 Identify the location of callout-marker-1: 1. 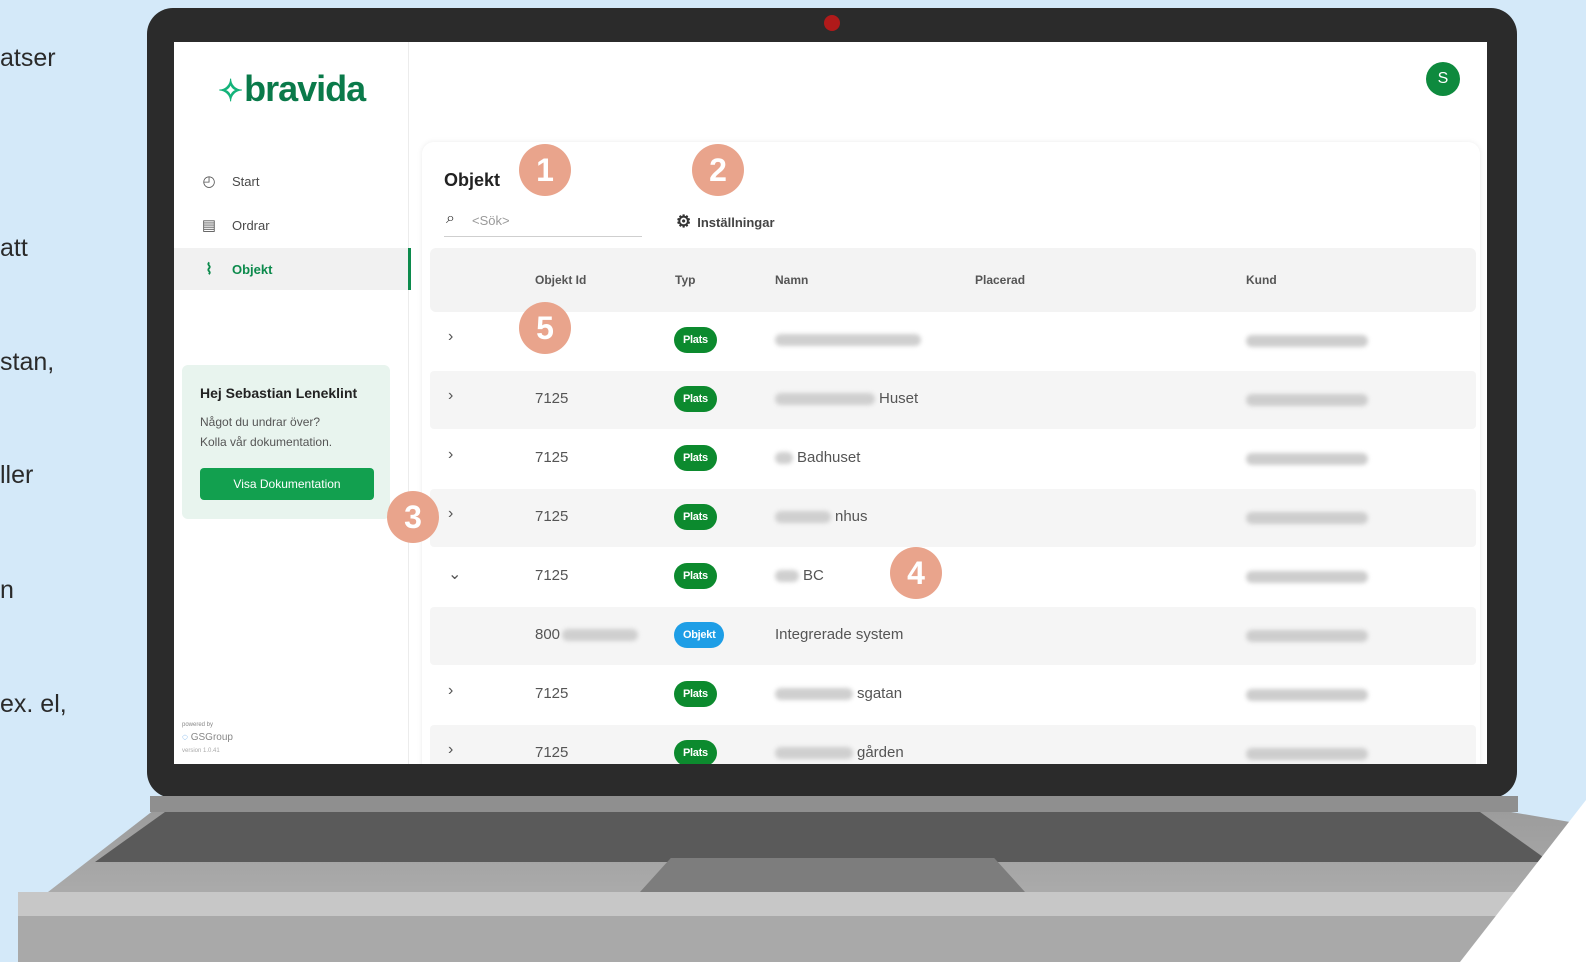
(545, 170).